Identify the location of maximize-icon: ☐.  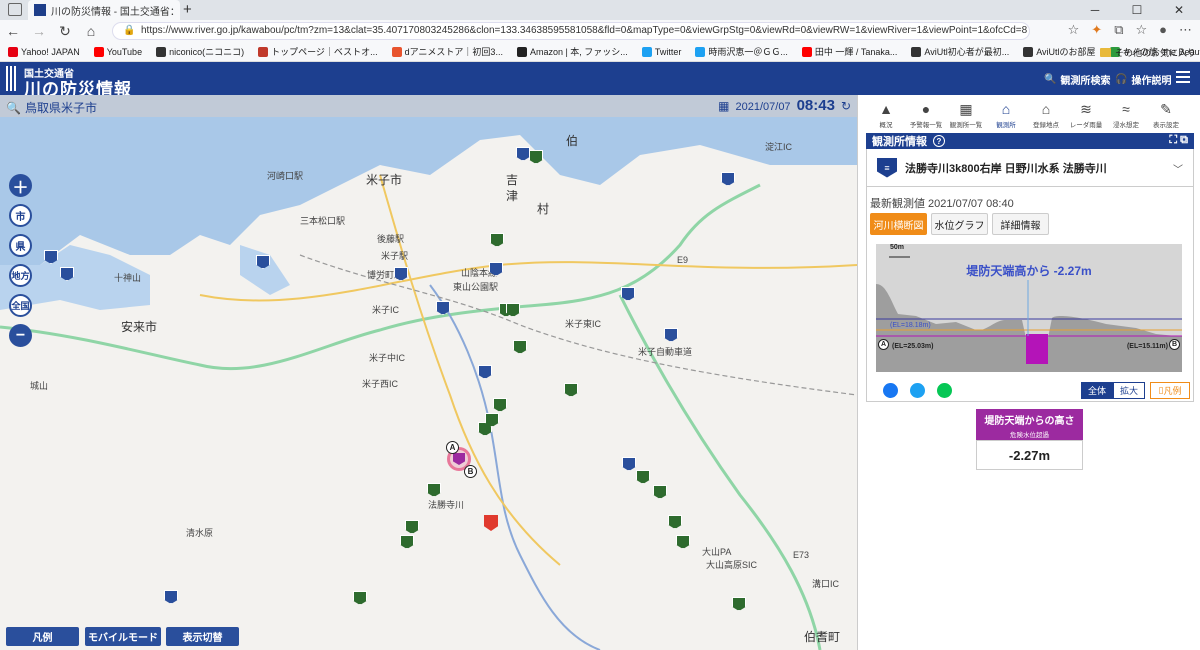
(1137, 10).